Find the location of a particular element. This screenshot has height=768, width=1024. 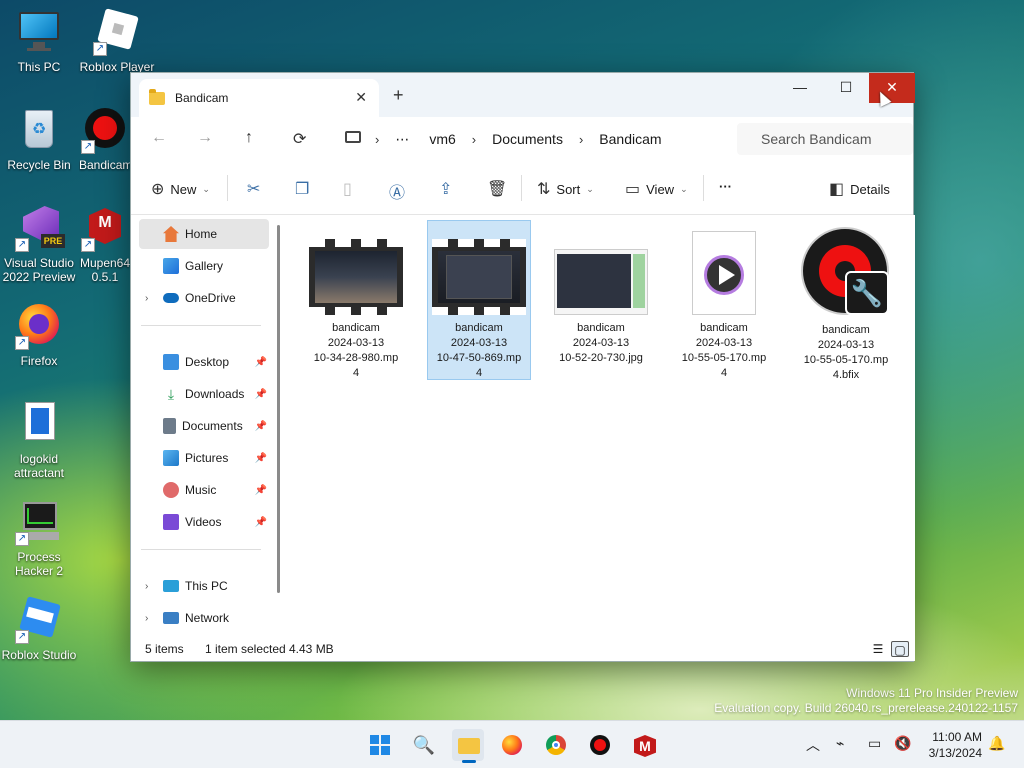

large-icons-view-toggle: ▢ is located at coordinates (900, 649).